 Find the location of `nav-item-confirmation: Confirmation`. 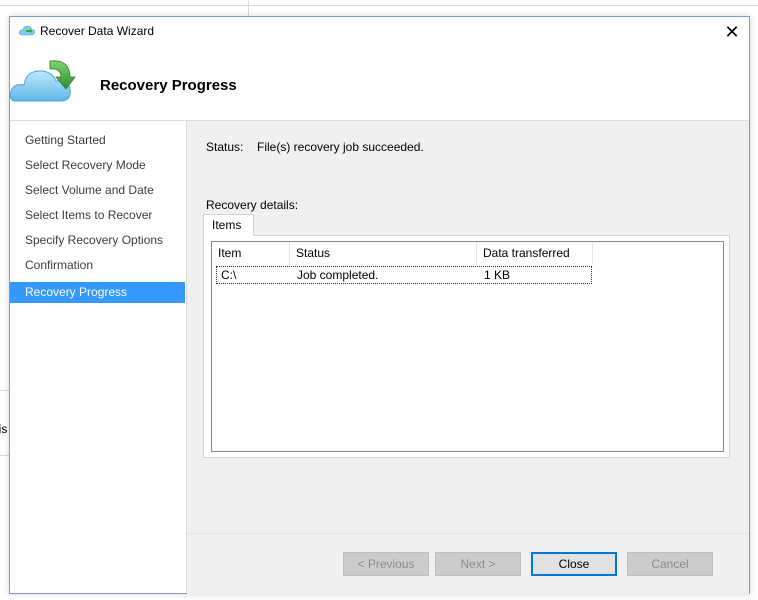

nav-item-confirmation: Confirmation is located at coordinates (97, 265).